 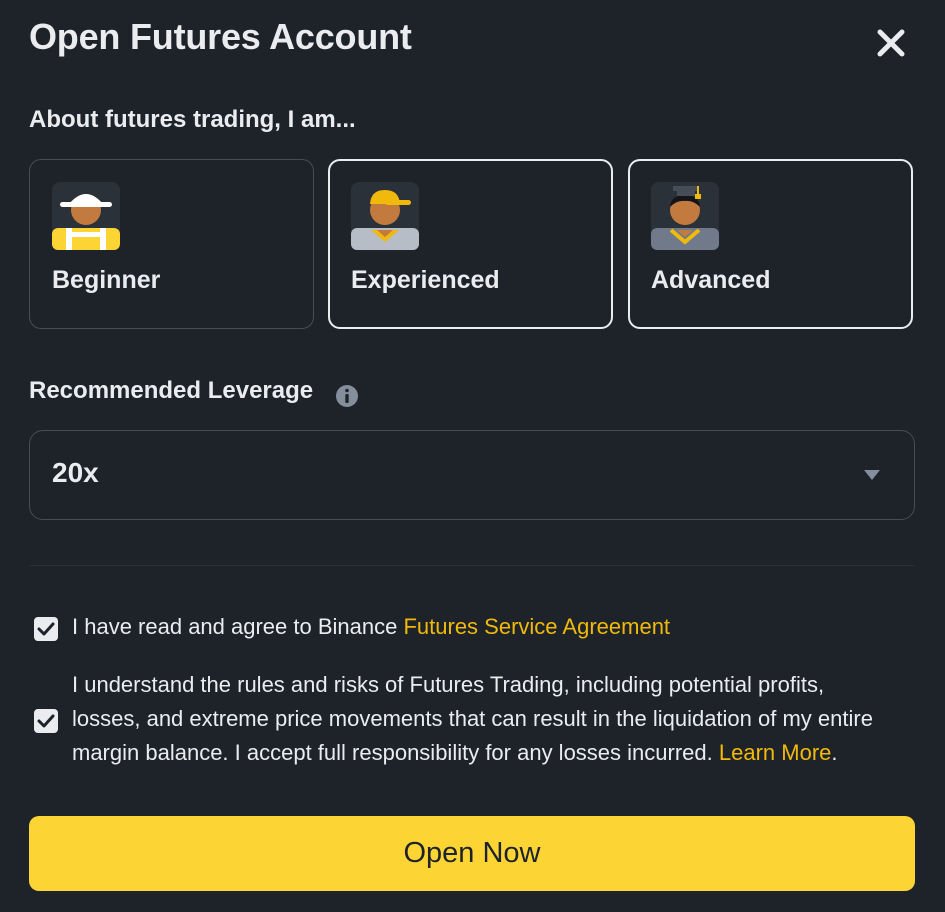 I want to click on close-icon, so click(x=891, y=43).